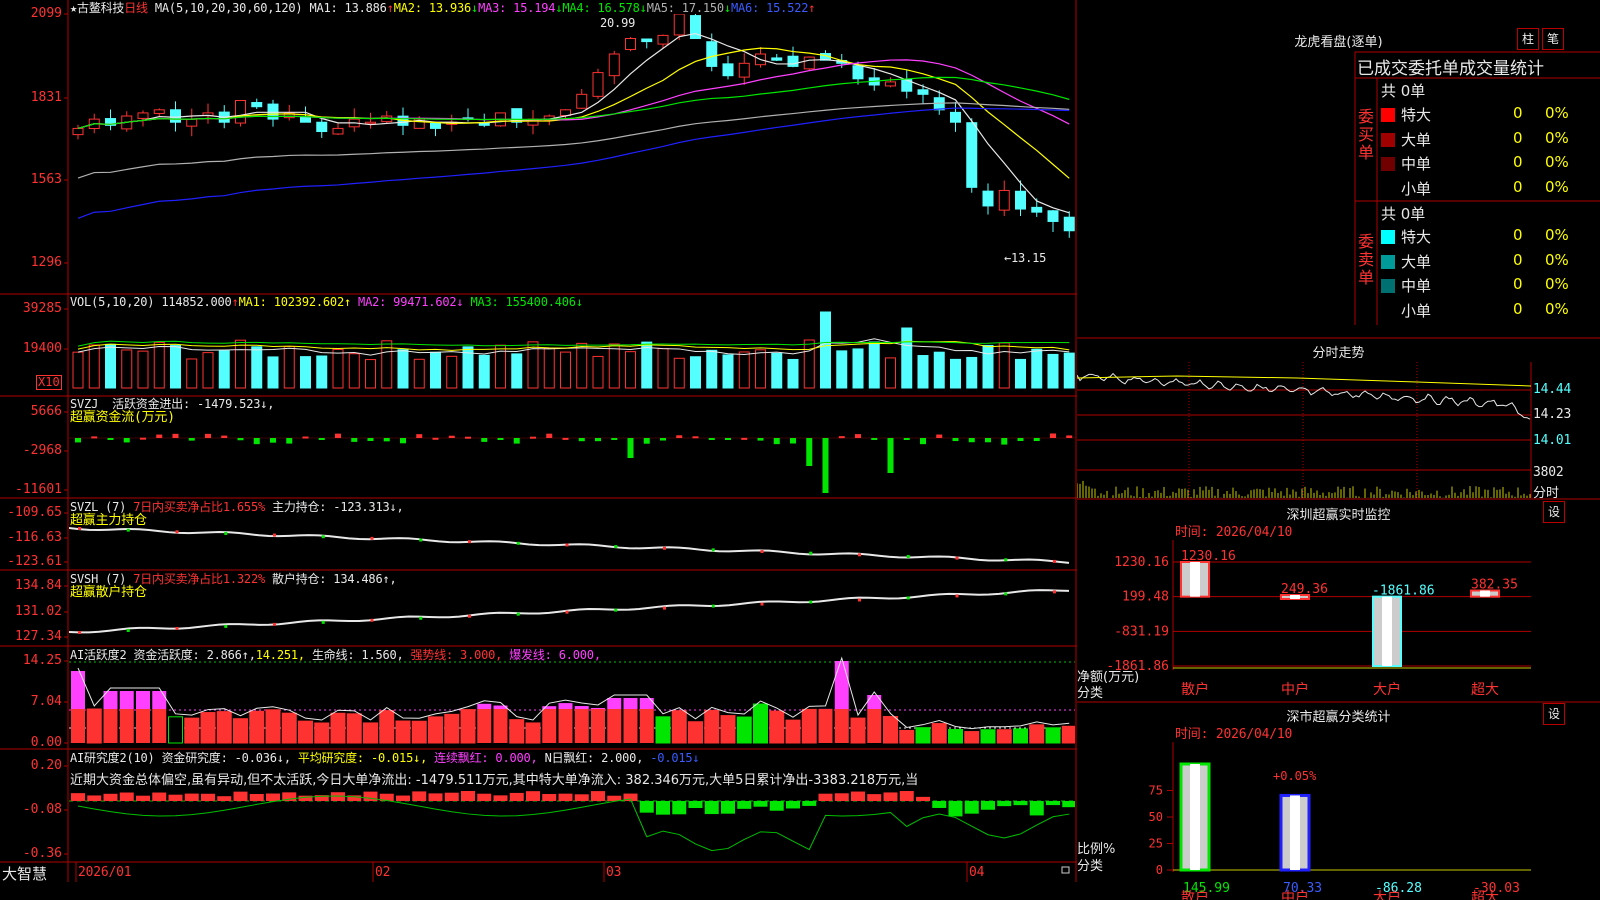  What do you see at coordinates (46, 262) in the screenshot?
I see `kline-ytick: 1296` at bounding box center [46, 262].